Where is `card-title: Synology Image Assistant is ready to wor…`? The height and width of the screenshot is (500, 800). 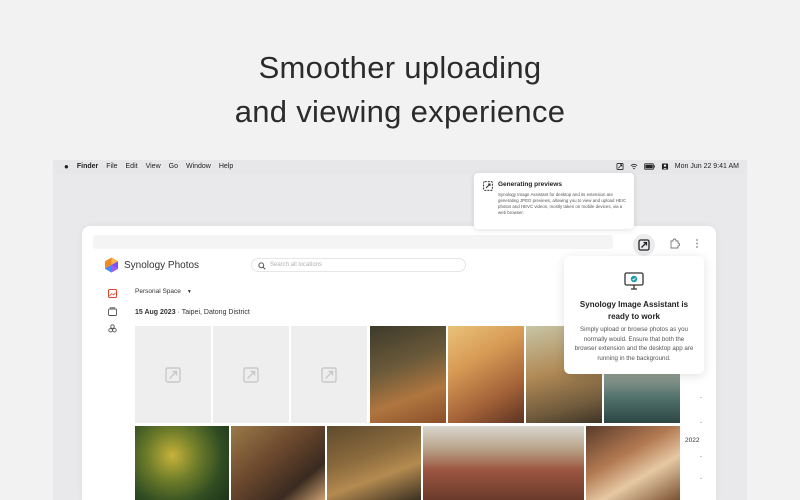 card-title: Synology Image Assistant is ready to wor… is located at coordinates (634, 310).